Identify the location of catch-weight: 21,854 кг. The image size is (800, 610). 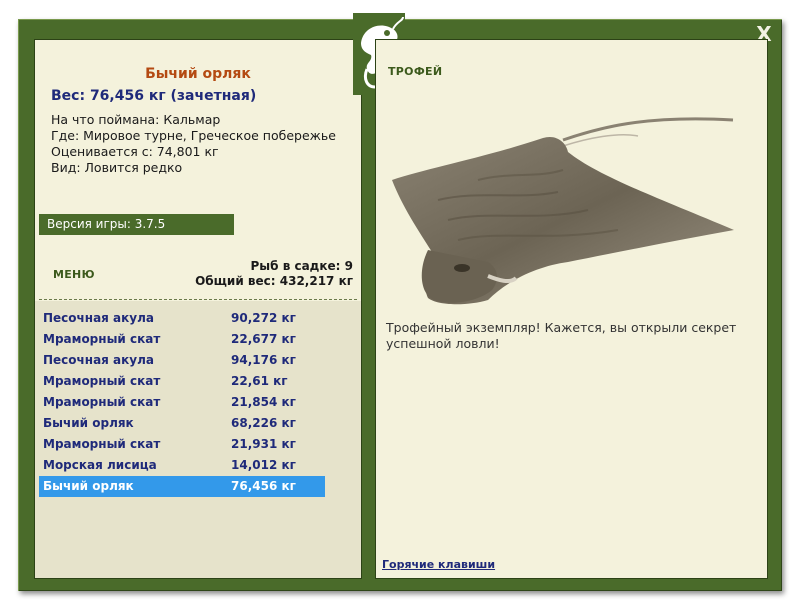
(263, 402).